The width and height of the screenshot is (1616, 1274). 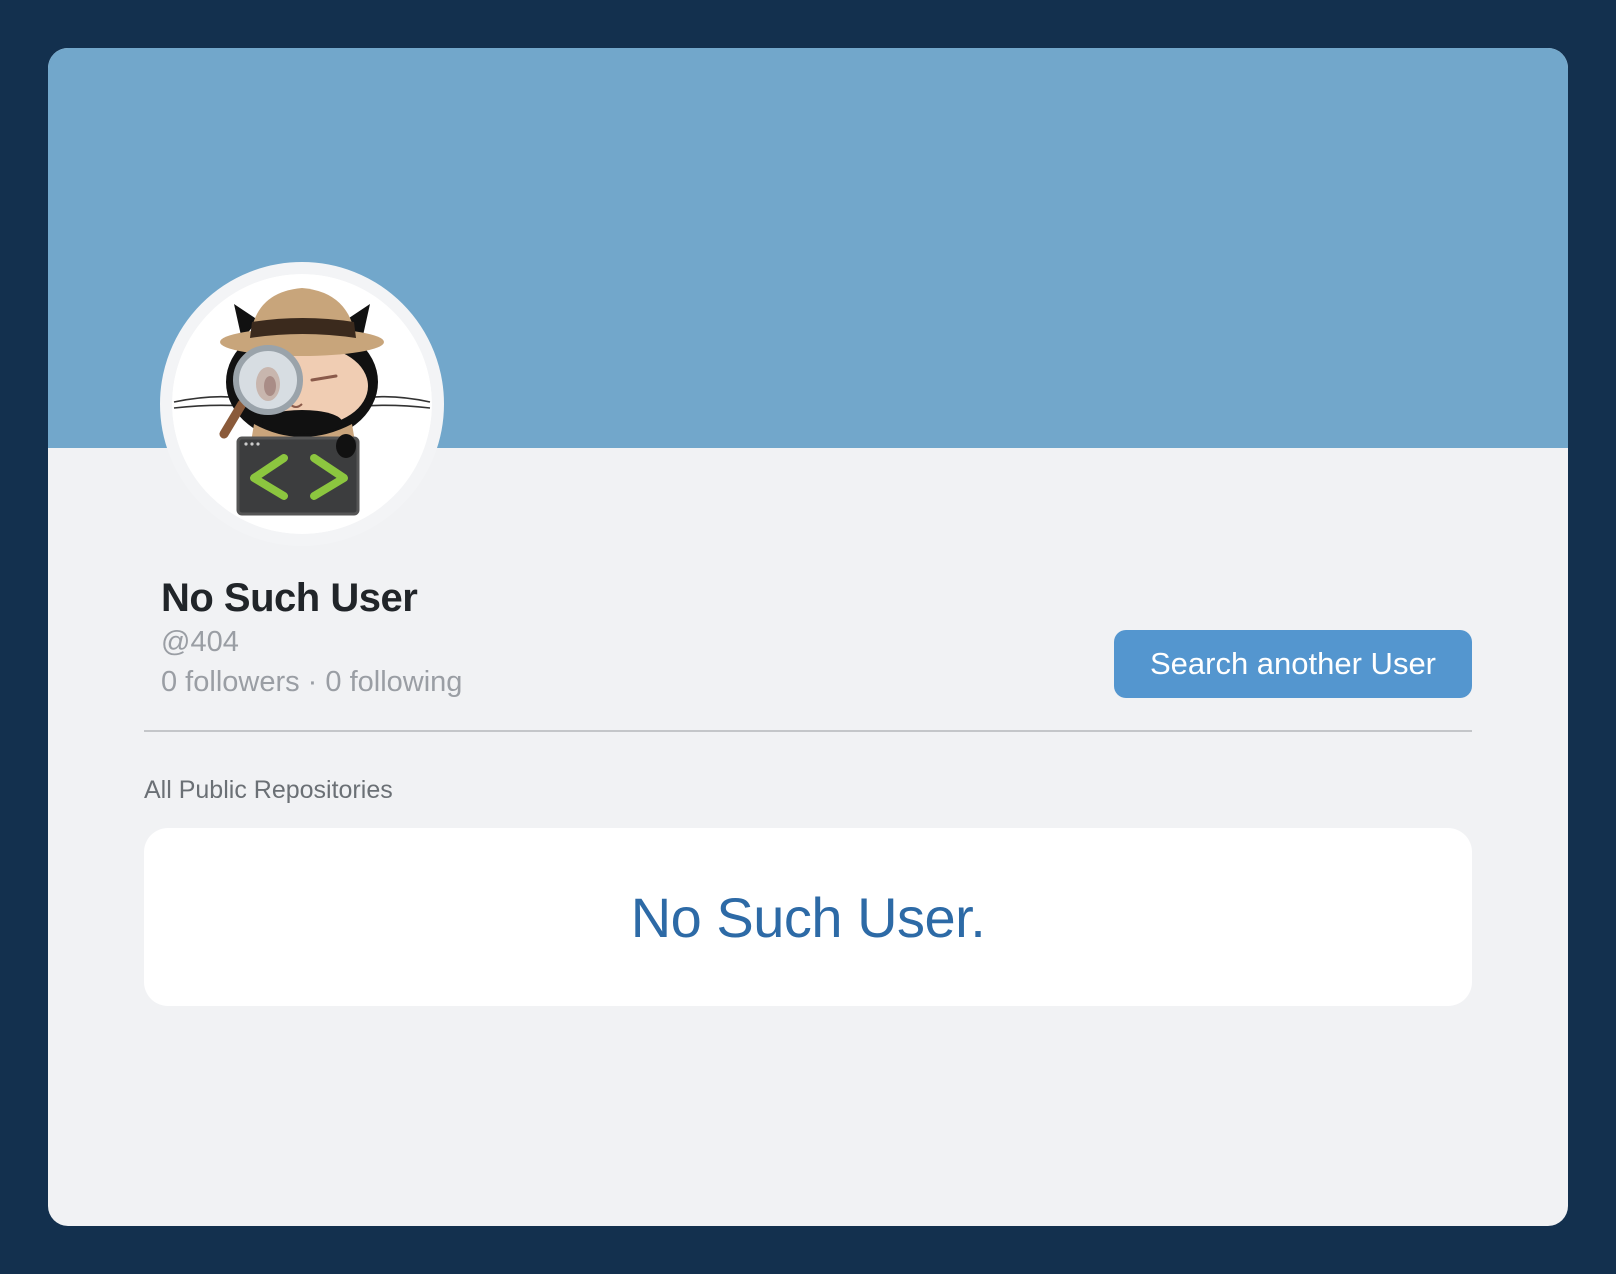 I want to click on profile-stats: 0 followers · 0 following, so click(x=312, y=682).